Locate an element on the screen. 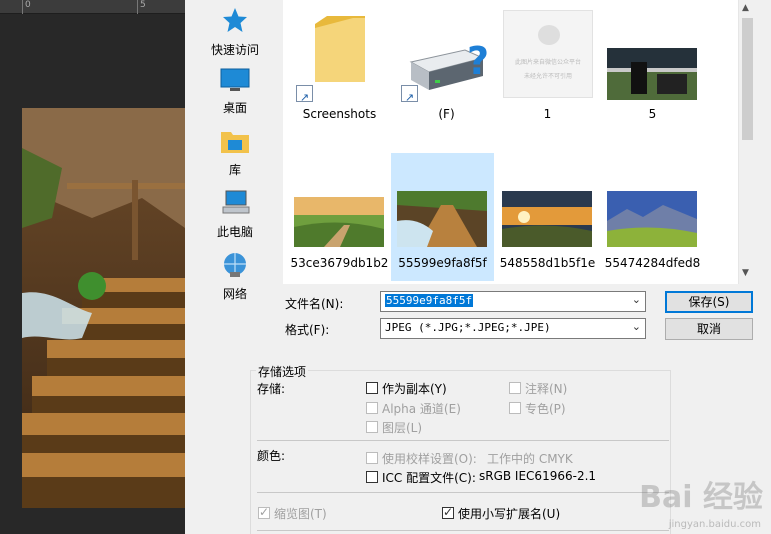 The width and height of the screenshot is (771, 534). nav-desktop: 桌面 is located at coordinates (235, 92).